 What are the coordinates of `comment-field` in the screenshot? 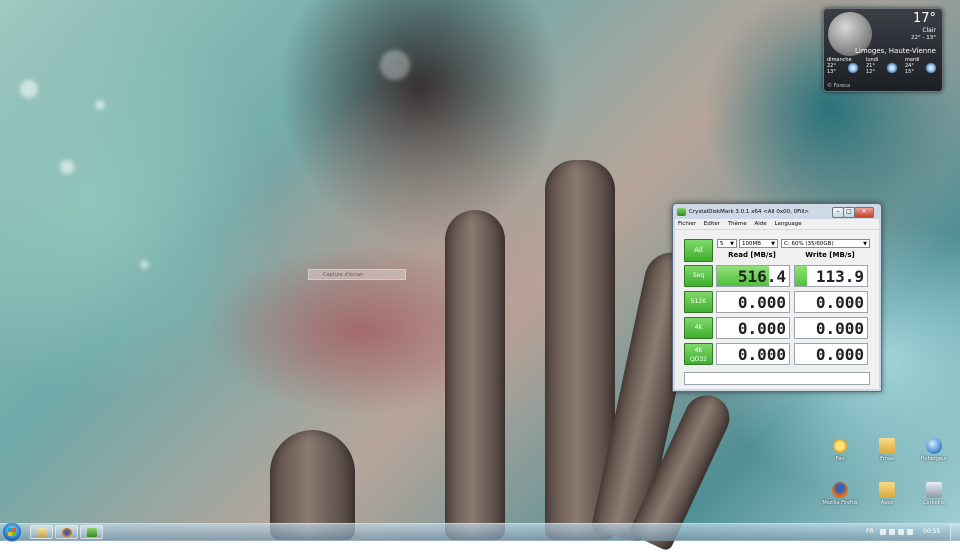 It's located at (777, 378).